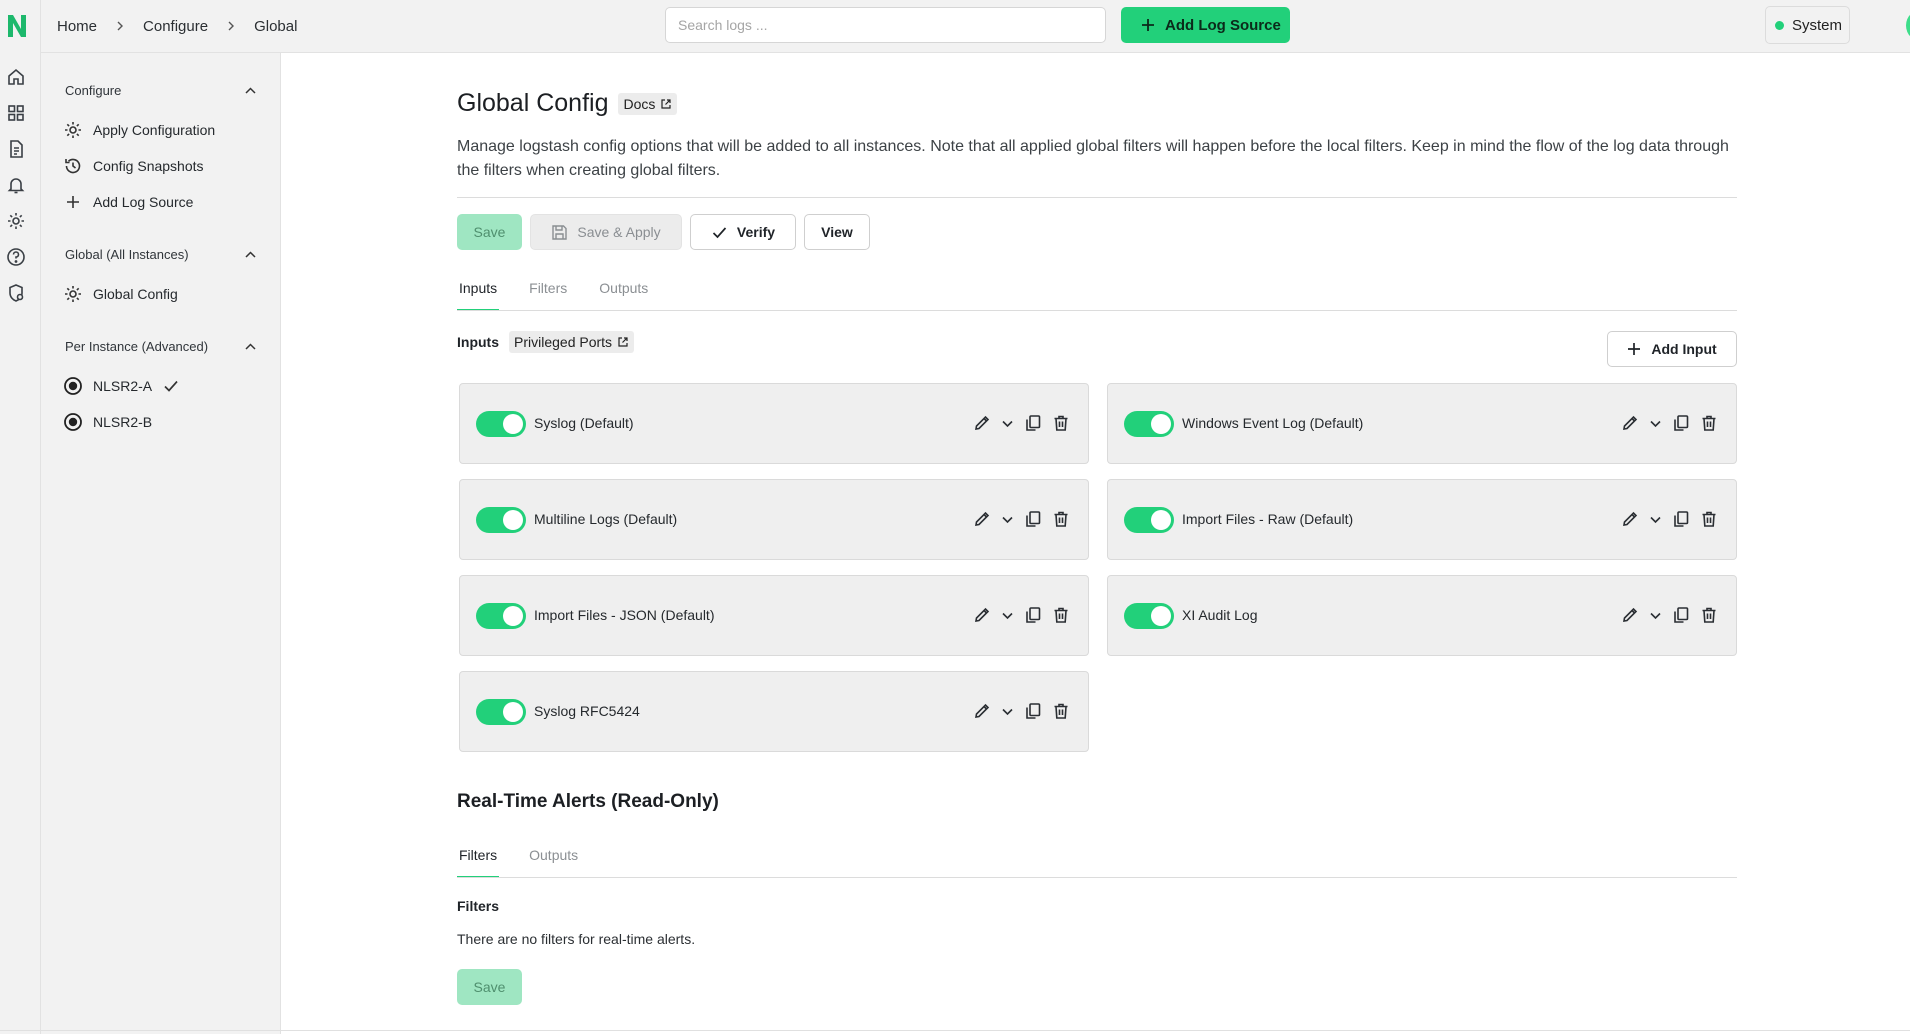 Image resolution: width=1910 pixels, height=1034 pixels. What do you see at coordinates (137, 346) in the screenshot?
I see `section-title: Per Instance (Advanced)` at bounding box center [137, 346].